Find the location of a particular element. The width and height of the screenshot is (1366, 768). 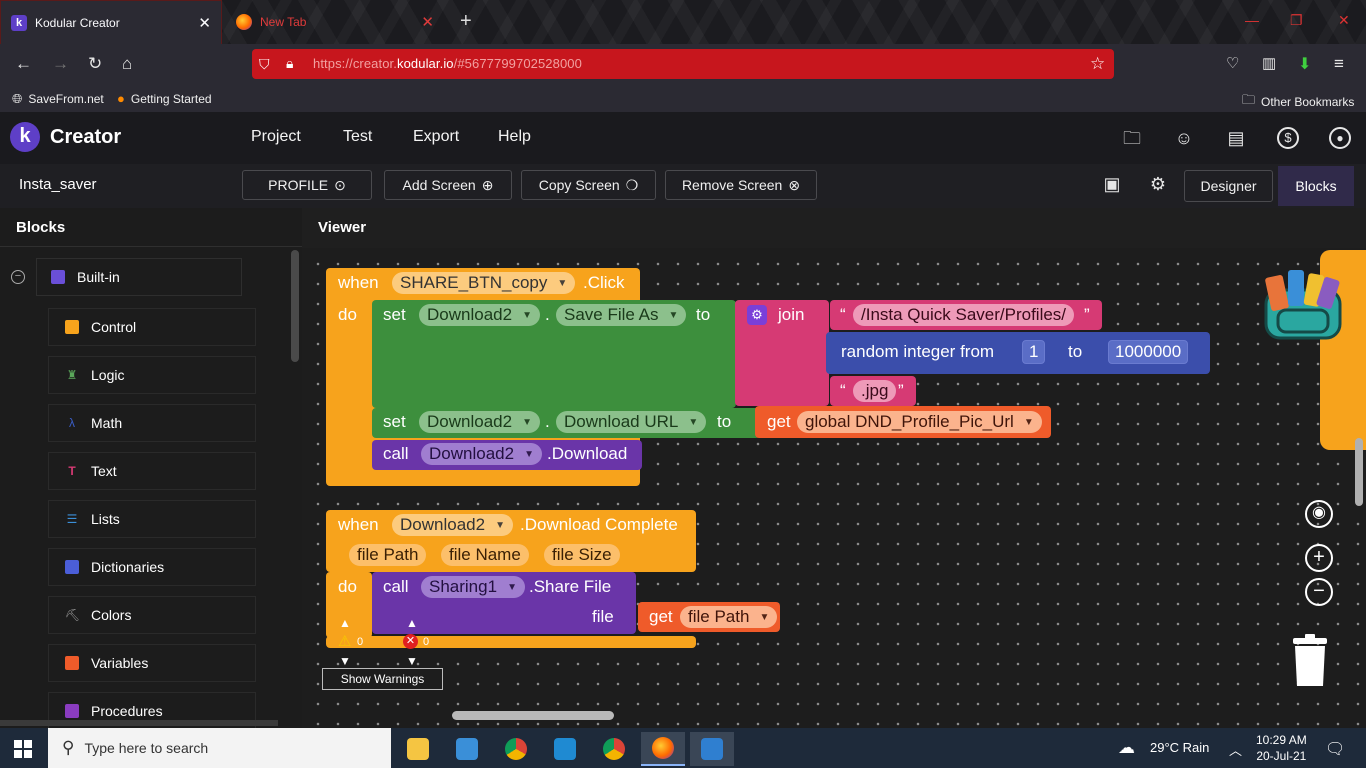

gear-icon: ⚙ is located at coordinates (1158, 184).